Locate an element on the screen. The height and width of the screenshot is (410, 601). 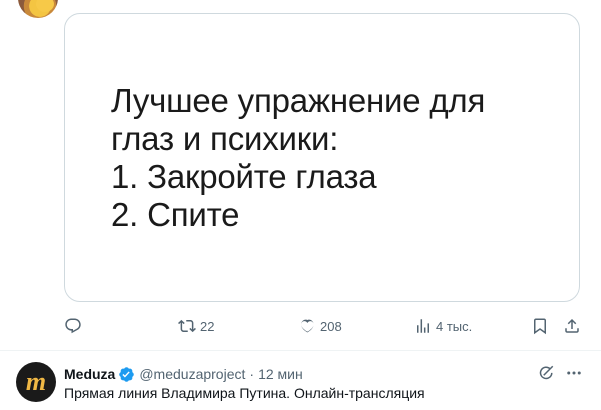
like-button: 208 is located at coordinates (320, 326).